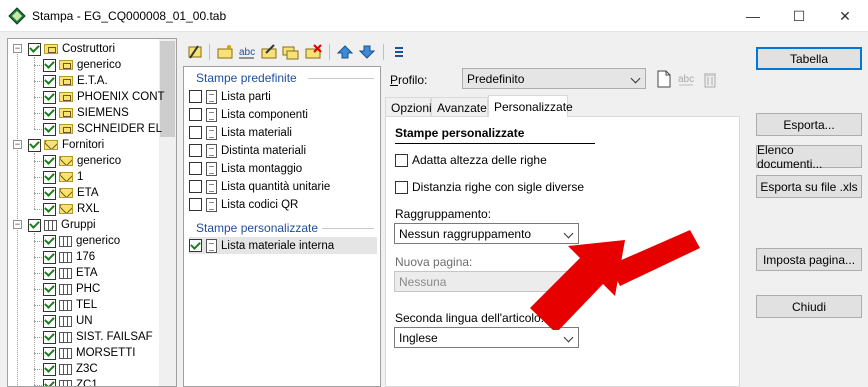 The width and height of the screenshot is (868, 387). Describe the element at coordinates (291, 52) in the screenshot. I see `copy-report-button` at that location.